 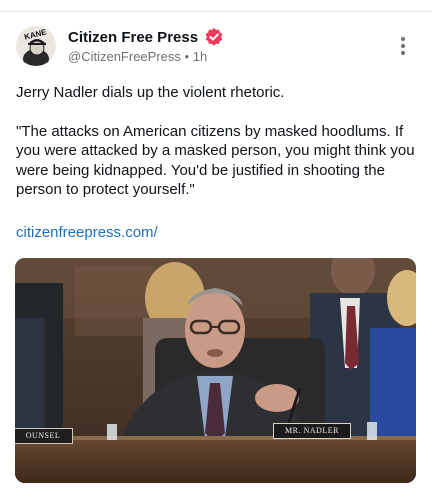 What do you see at coordinates (87, 232) in the screenshot?
I see `post-link: citizenfreepress.com/` at bounding box center [87, 232].